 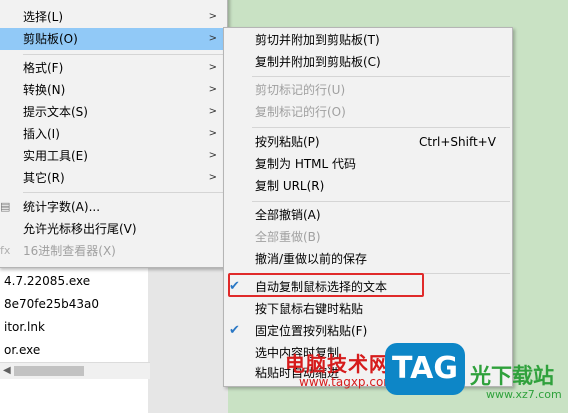 I want to click on menu-item-utilities: 实用工具(E) >, so click(x=113, y=156).